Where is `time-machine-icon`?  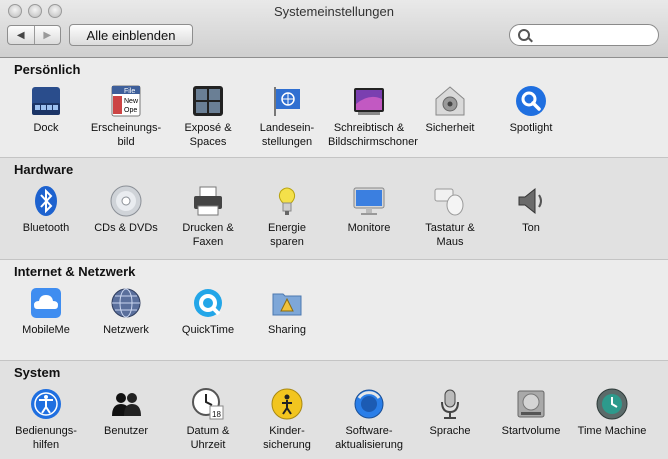
time-machine-icon is located at coordinates (612, 404).